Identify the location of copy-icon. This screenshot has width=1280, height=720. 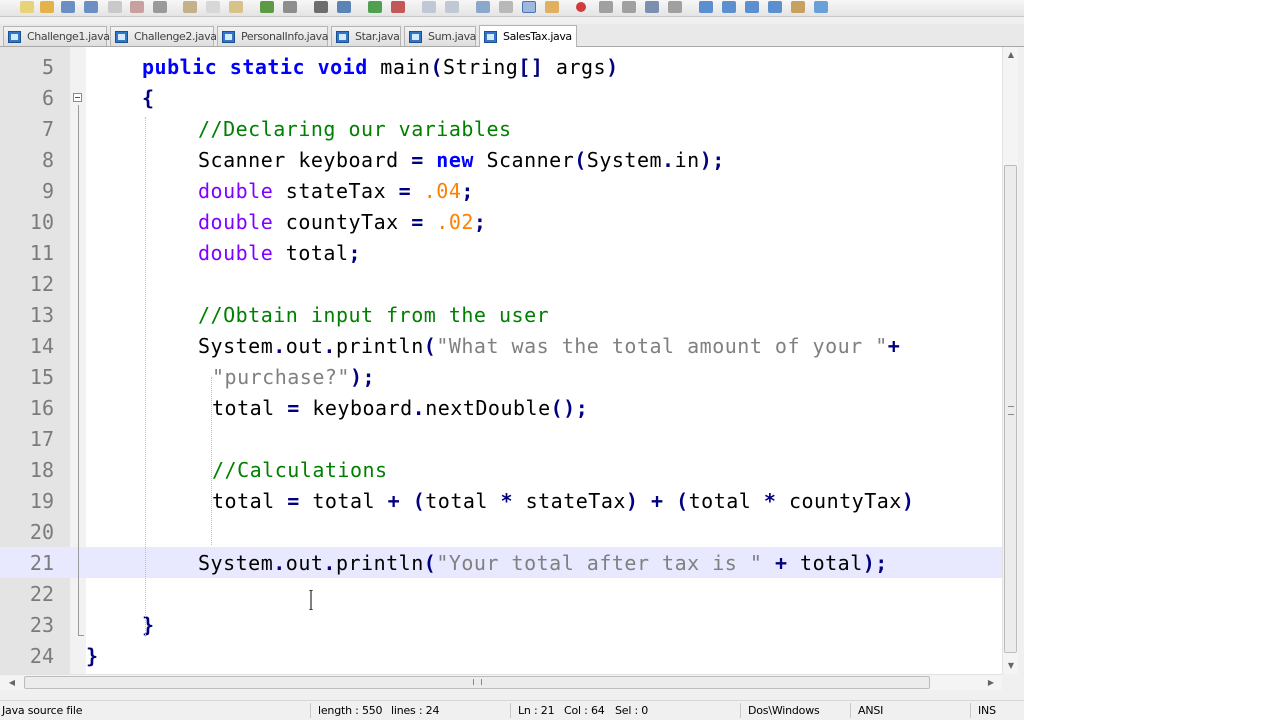
(213, 7).